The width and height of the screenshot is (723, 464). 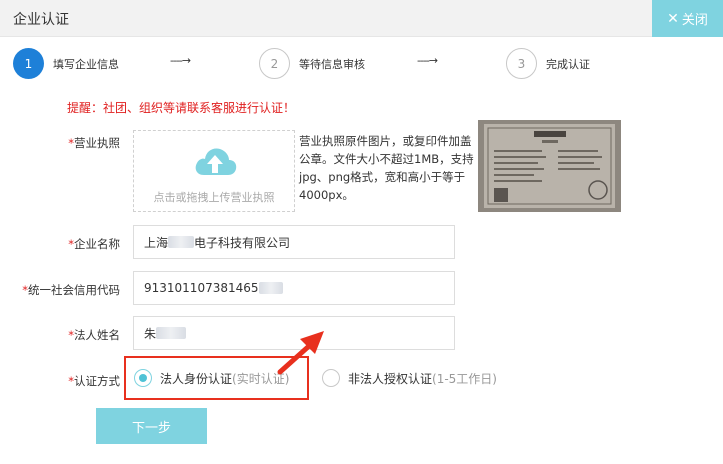 I want to click on company-name-label: *企业名称, so click(x=94, y=244).